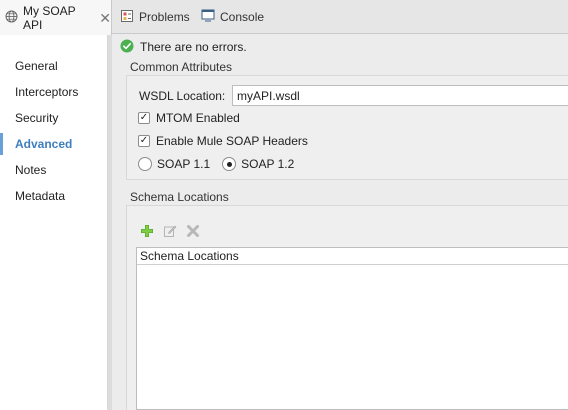  Describe the element at coordinates (127, 47) in the screenshot. I see `check-circle-icon` at that location.